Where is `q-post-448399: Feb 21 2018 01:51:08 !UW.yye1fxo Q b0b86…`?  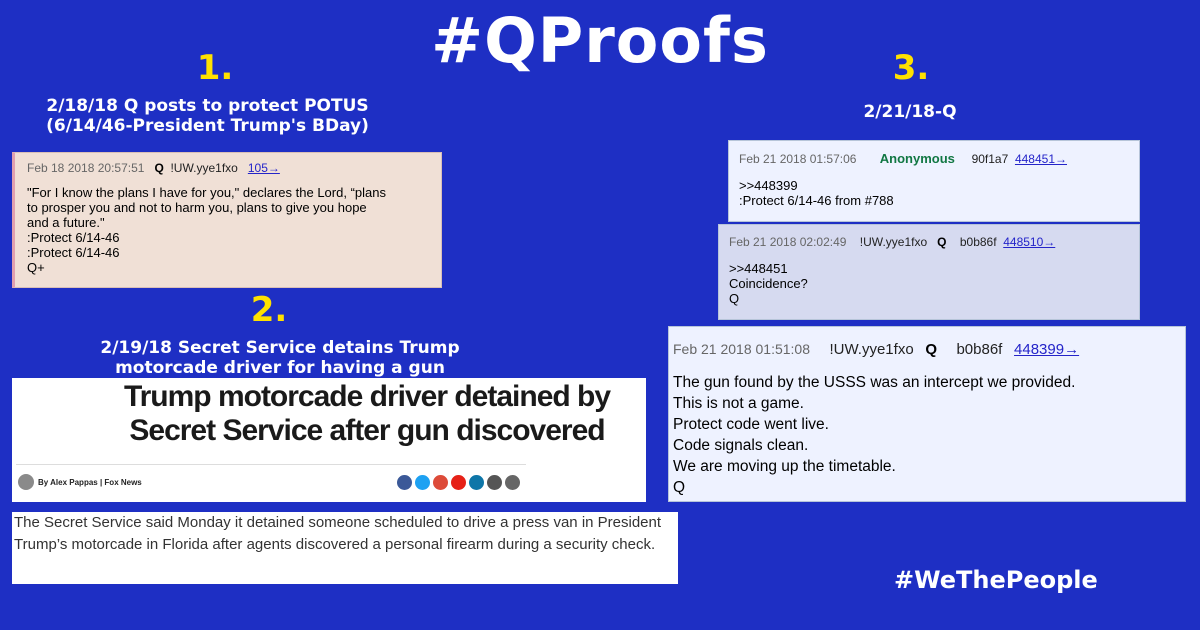
q-post-448399: Feb 21 2018 01:51:08 !UW.yye1fxo Q b0b86… is located at coordinates (927, 414).